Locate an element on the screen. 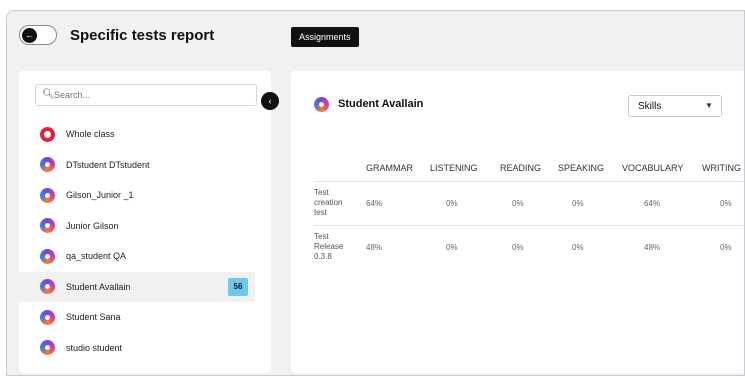 The height and width of the screenshot is (376, 745). sidebar-item-junior-gilson: Junior Gilson is located at coordinates (145, 226).